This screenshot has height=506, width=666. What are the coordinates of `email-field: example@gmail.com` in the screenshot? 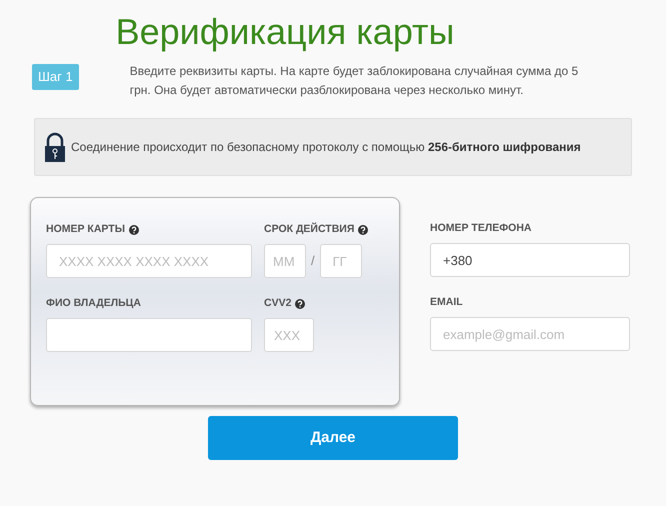 It's located at (530, 334).